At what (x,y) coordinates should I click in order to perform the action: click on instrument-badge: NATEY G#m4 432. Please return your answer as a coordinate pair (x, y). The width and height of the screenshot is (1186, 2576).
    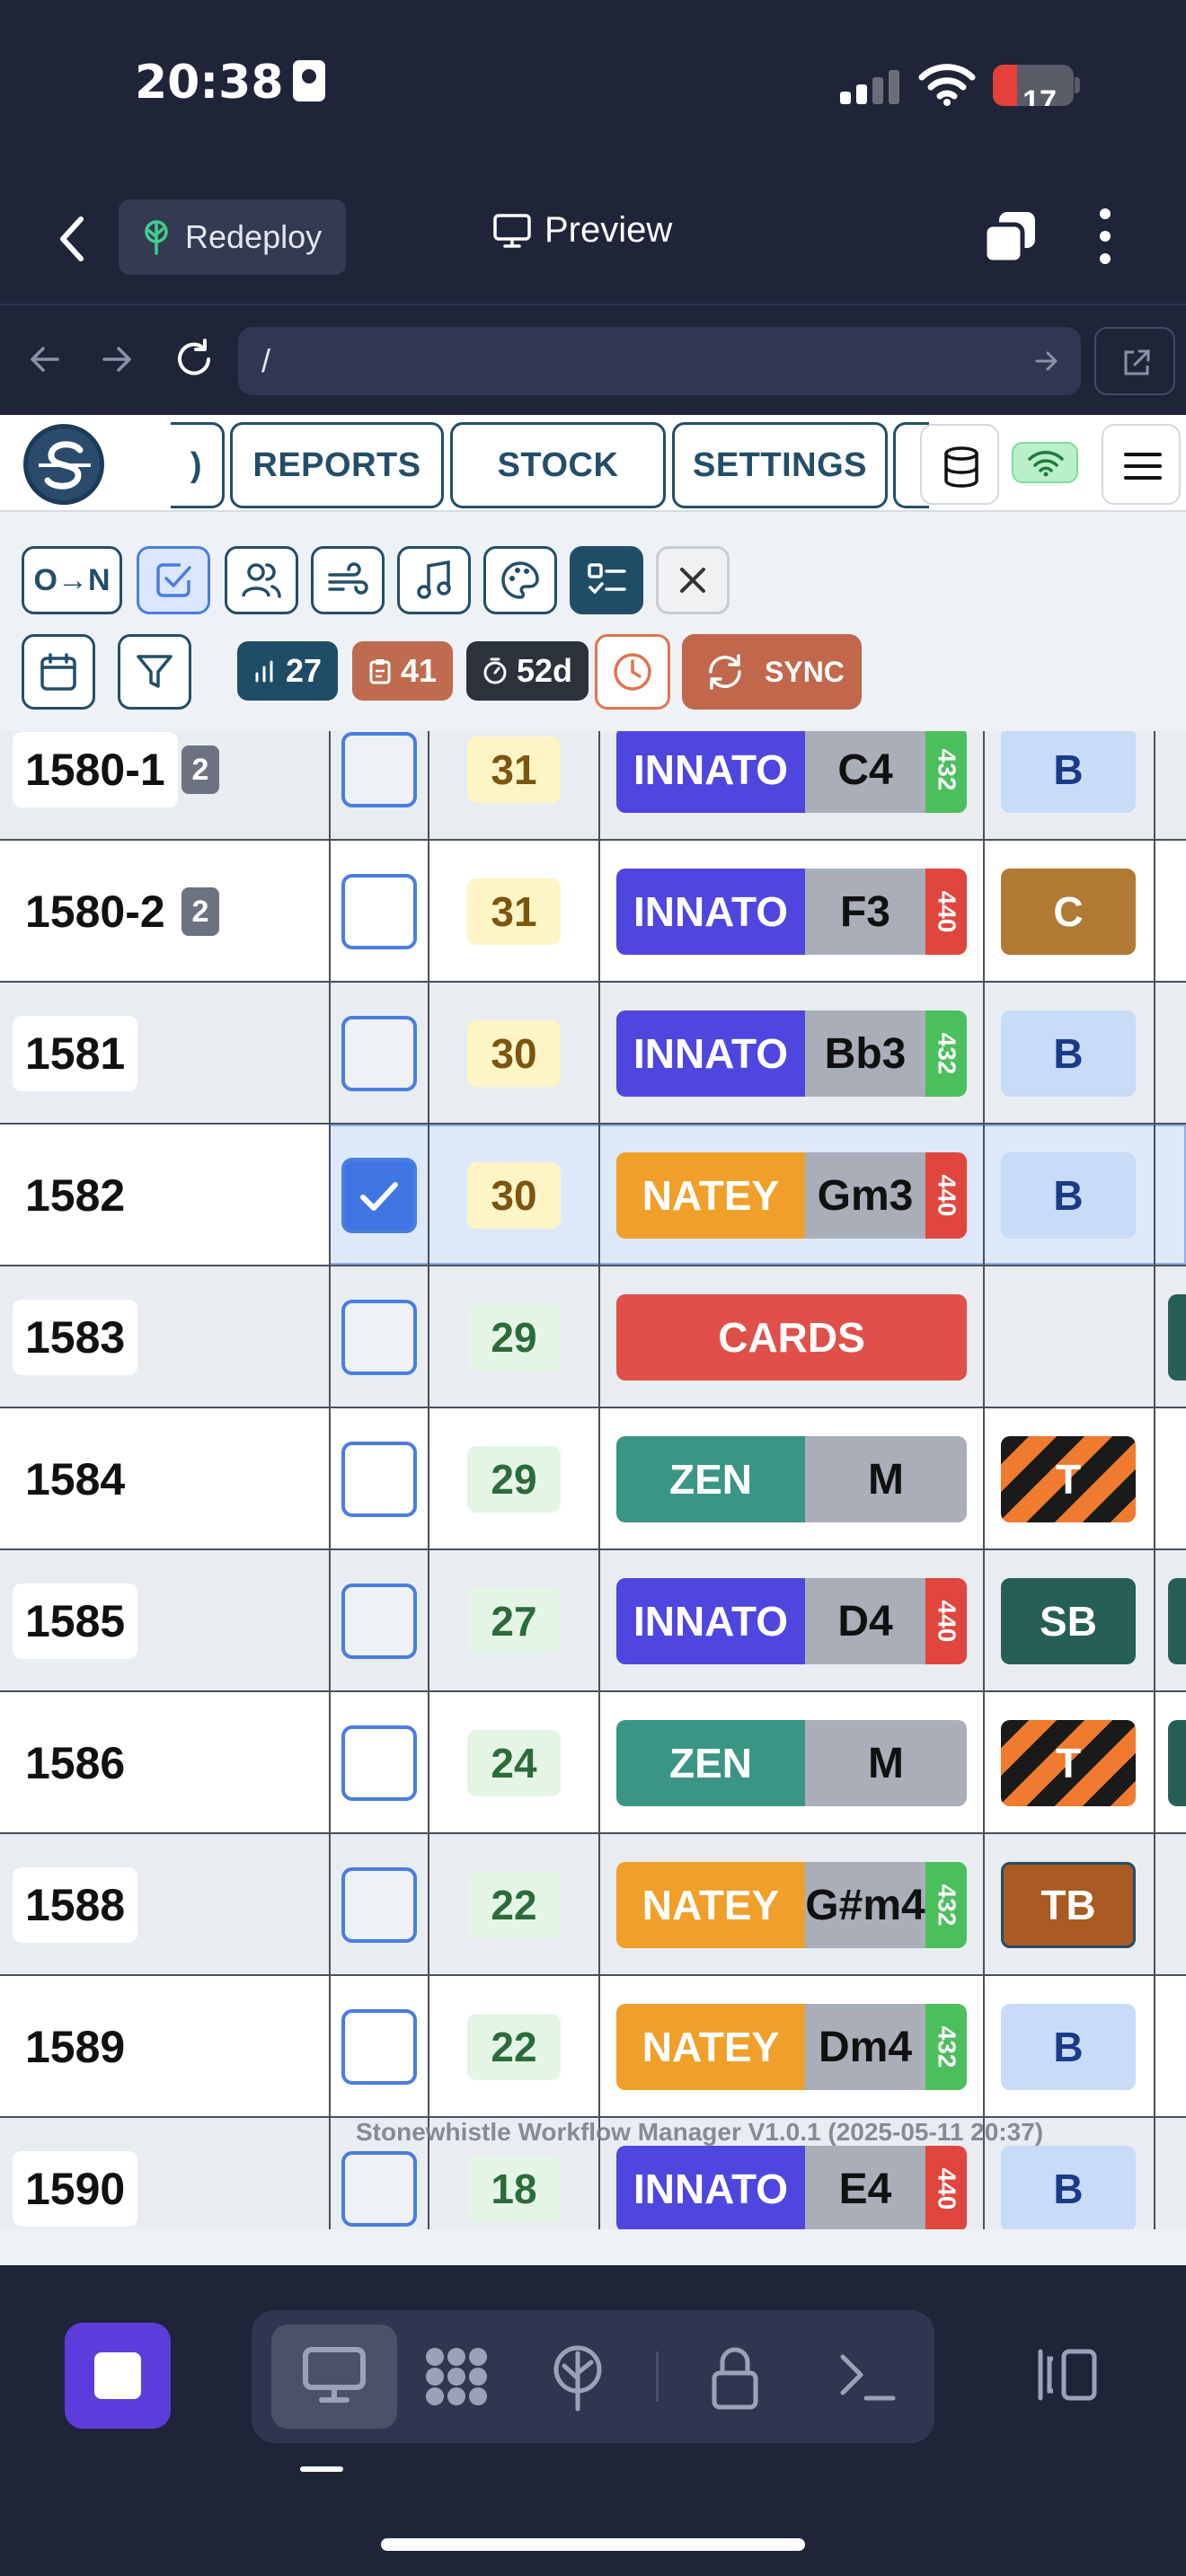
    Looking at the image, I should click on (791, 1905).